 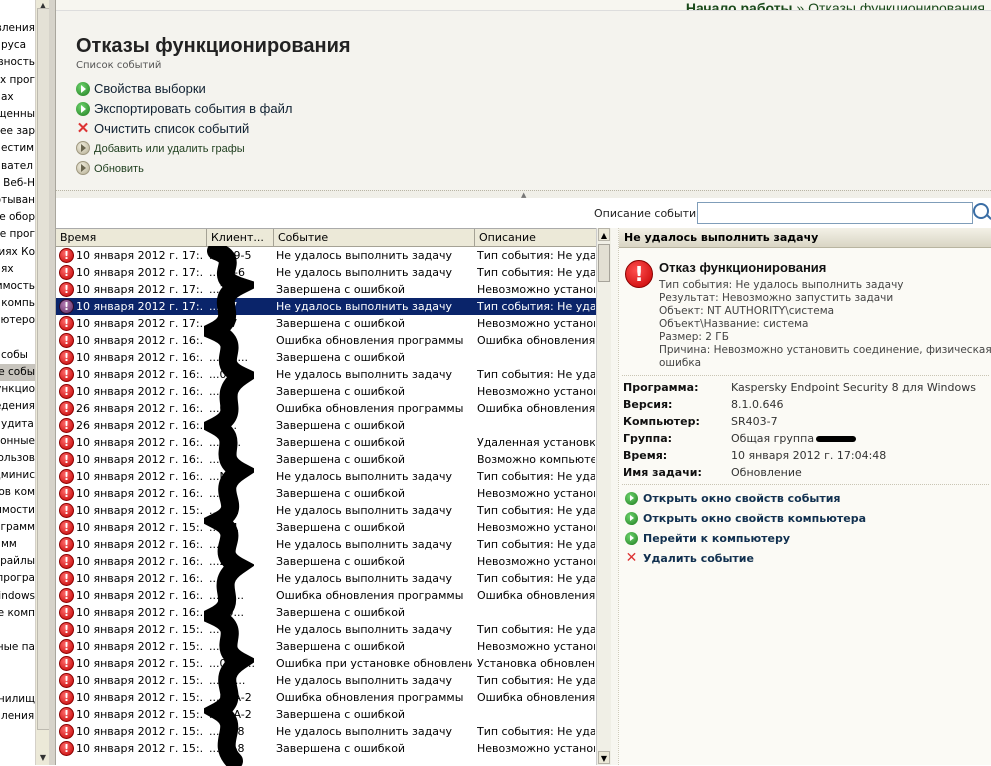 I want to click on go-to-computer-link: Перейти к компьютеру, so click(x=707, y=539).